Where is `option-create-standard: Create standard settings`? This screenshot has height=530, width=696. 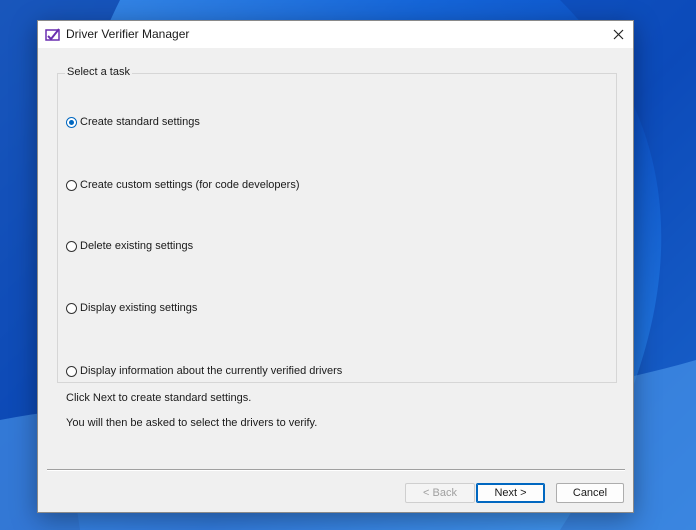 option-create-standard: Create standard settings is located at coordinates (133, 122).